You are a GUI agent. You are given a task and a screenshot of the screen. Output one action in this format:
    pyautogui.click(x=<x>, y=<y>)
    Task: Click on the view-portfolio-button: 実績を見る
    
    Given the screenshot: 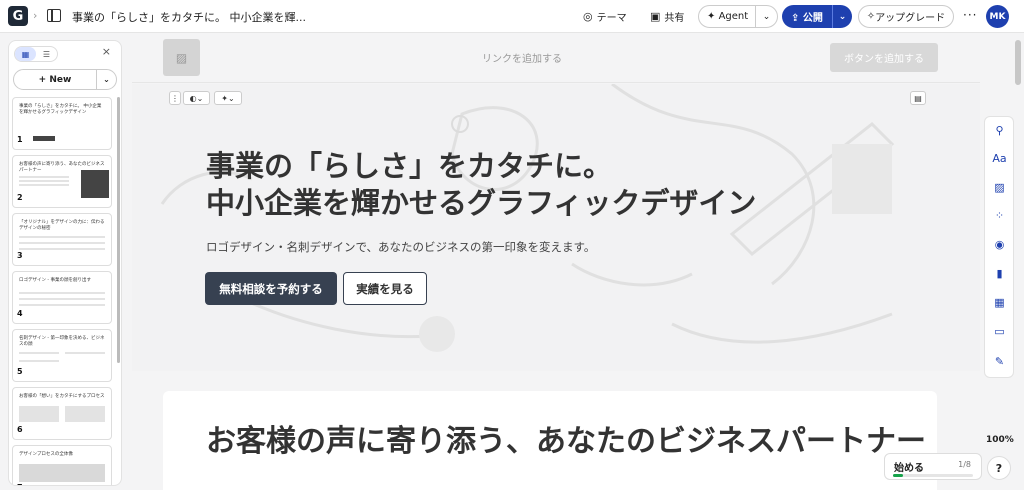 What is the action you would take?
    pyautogui.click(x=385, y=288)
    